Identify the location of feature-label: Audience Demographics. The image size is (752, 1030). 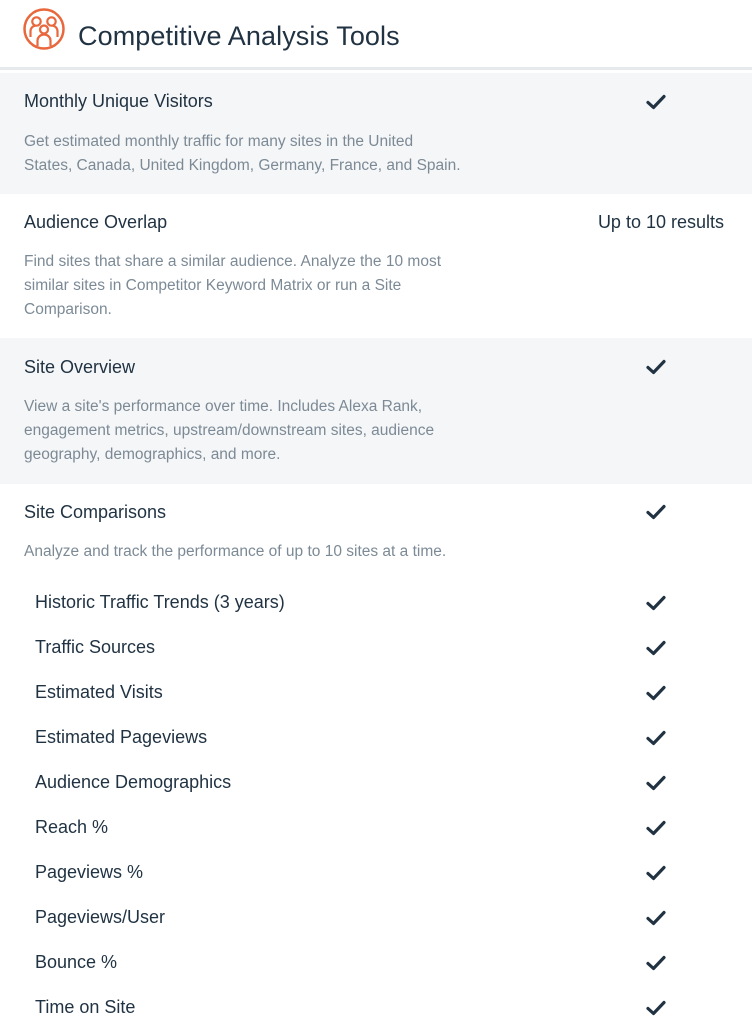
(133, 782).